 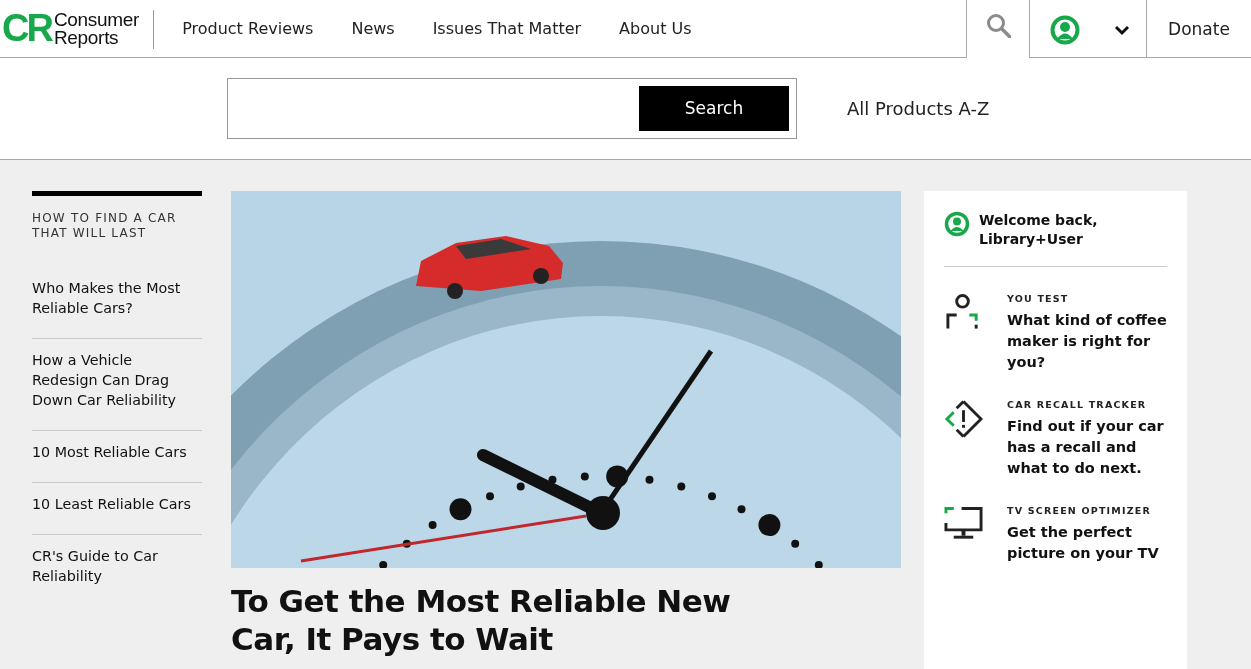 What do you see at coordinates (507, 28) in the screenshot?
I see `nav-link: Issues That Matter` at bounding box center [507, 28].